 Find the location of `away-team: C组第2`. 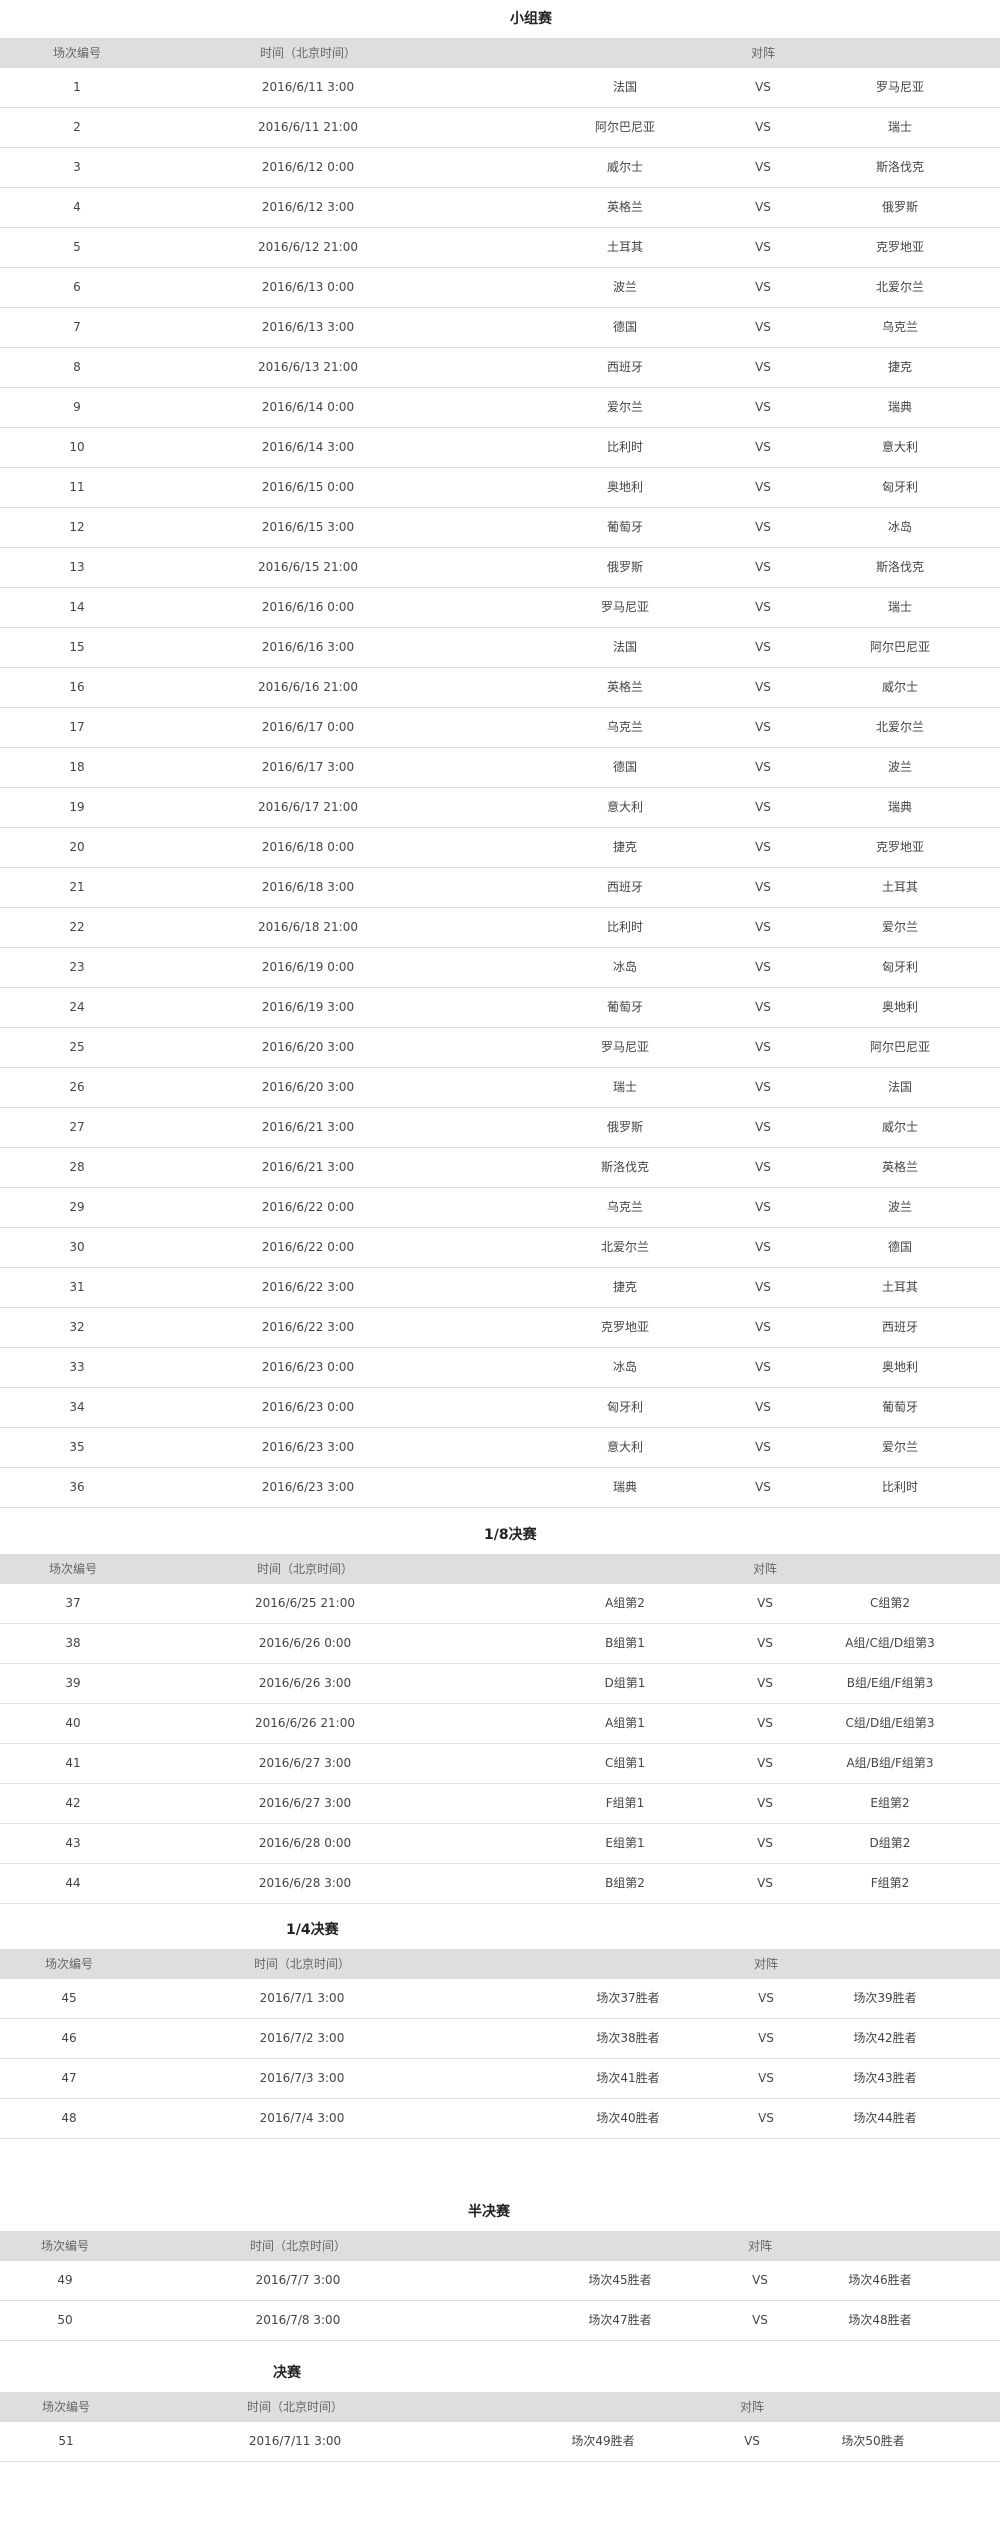

away-team: C组第2 is located at coordinates (890, 1603).